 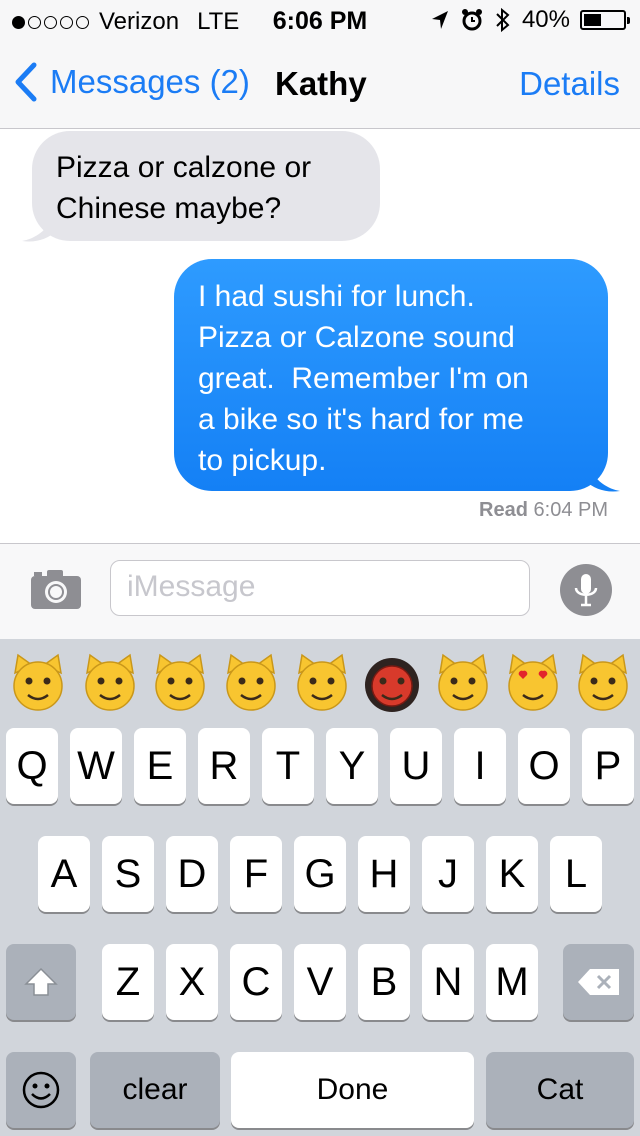 What do you see at coordinates (439, 20) in the screenshot?
I see `location-arrow-icon` at bounding box center [439, 20].